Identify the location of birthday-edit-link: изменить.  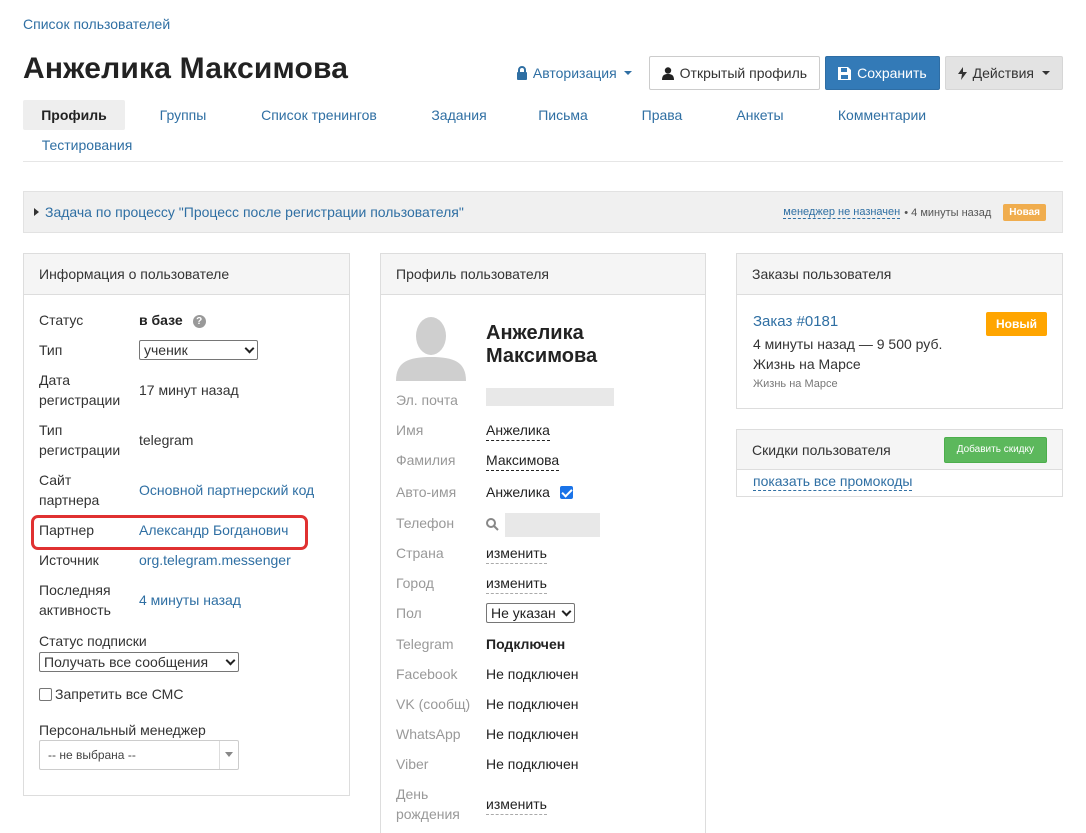
(516, 804).